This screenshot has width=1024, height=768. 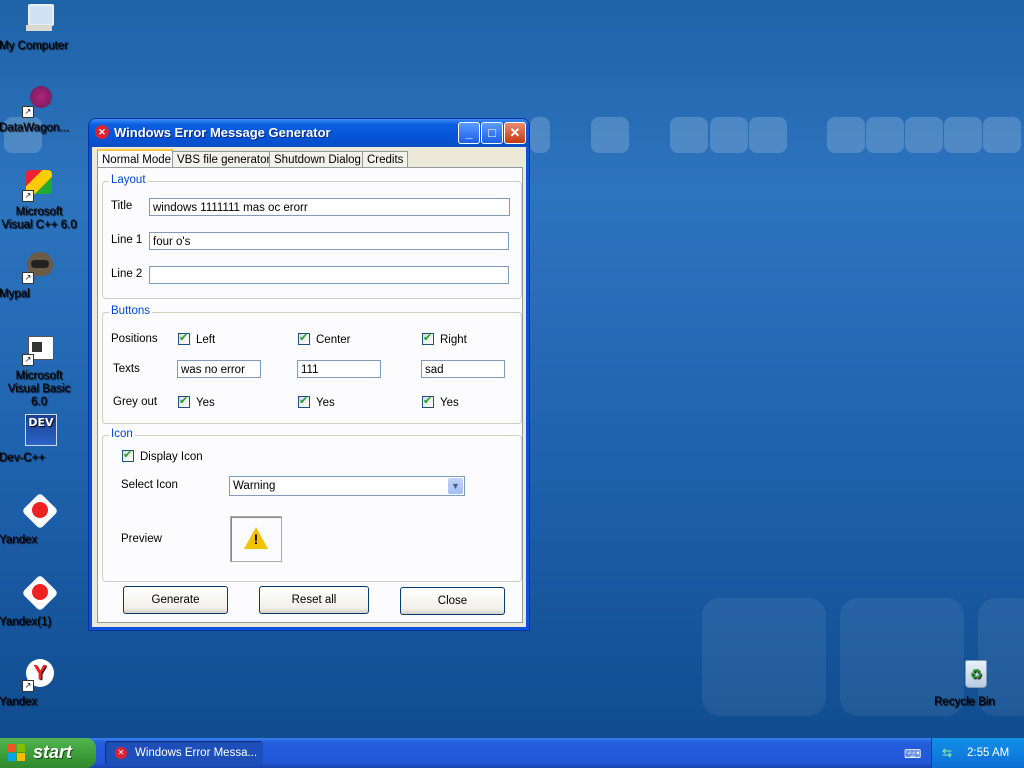 What do you see at coordinates (347, 486) in the screenshot?
I see `icon-select: Warning ▼` at bounding box center [347, 486].